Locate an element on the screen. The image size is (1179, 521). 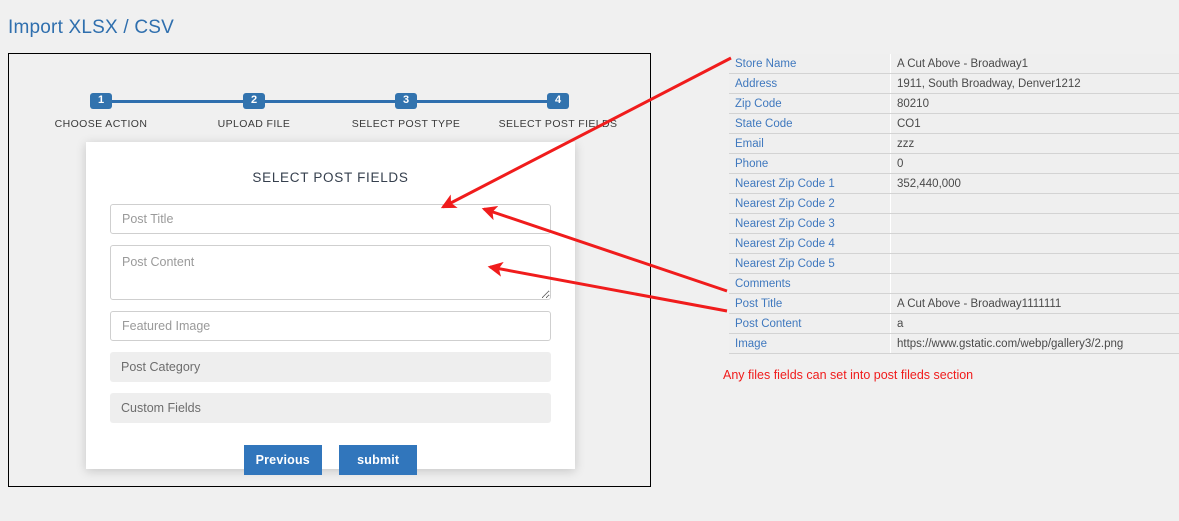
step-label: SELECT POST FIELDS is located at coordinates (558, 124).